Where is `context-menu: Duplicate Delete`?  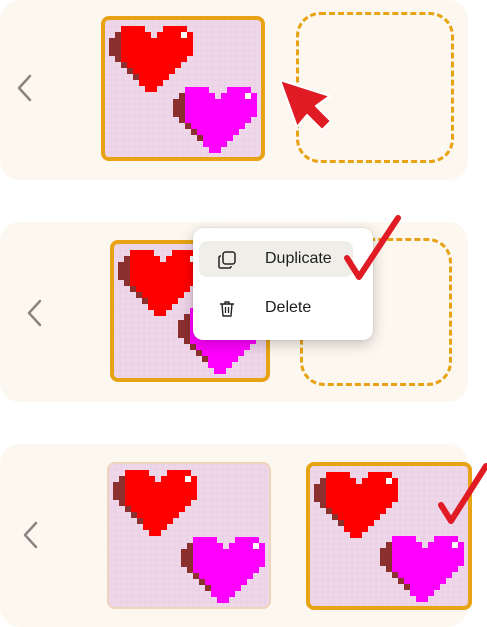 context-menu: Duplicate Delete is located at coordinates (283, 284).